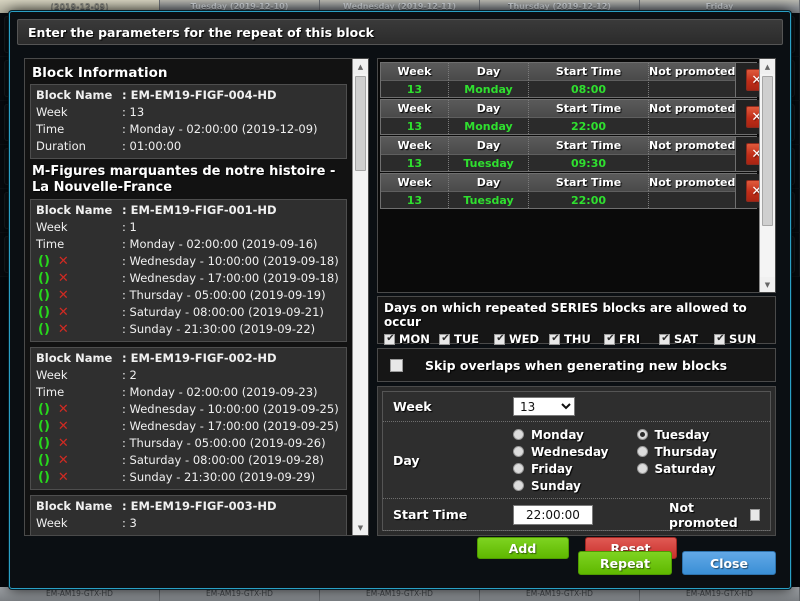  Describe the element at coordinates (575, 451) in the screenshot. I see `day-radio-item: Wednesday` at that location.